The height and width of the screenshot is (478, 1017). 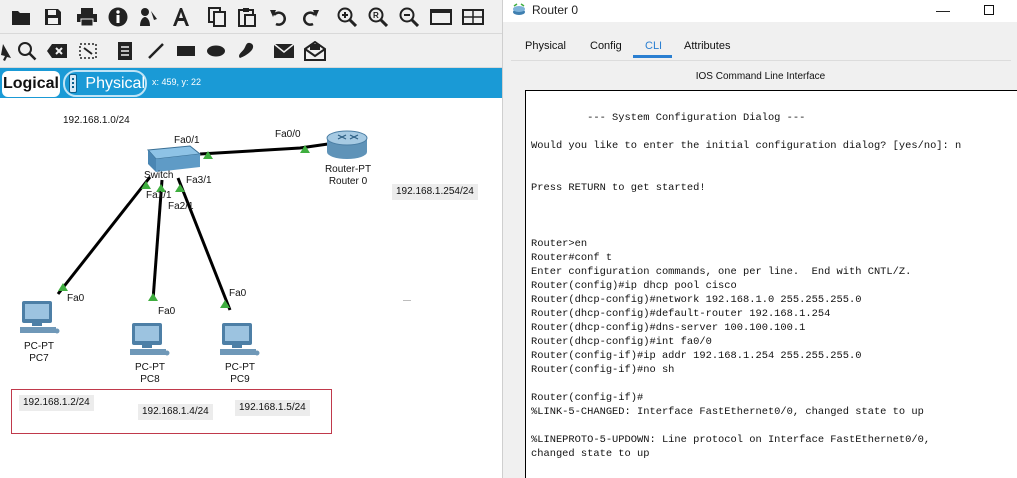 I want to click on main-toolbar: R, so click(x=251, y=17).